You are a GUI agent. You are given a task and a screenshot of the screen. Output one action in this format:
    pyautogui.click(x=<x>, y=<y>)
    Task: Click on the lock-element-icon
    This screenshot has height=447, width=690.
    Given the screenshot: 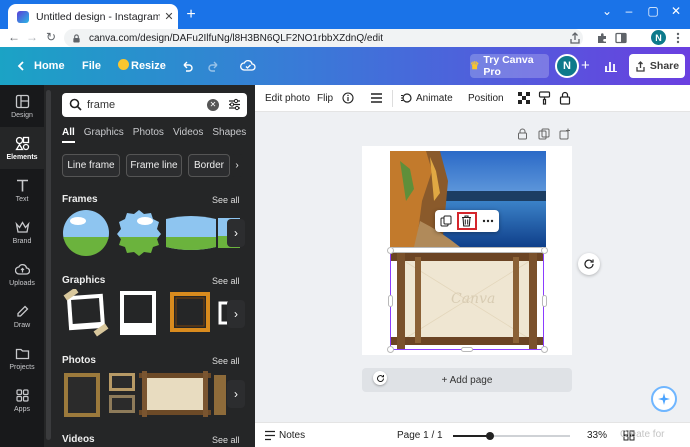 What is the action you would take?
    pyautogui.click(x=565, y=98)
    